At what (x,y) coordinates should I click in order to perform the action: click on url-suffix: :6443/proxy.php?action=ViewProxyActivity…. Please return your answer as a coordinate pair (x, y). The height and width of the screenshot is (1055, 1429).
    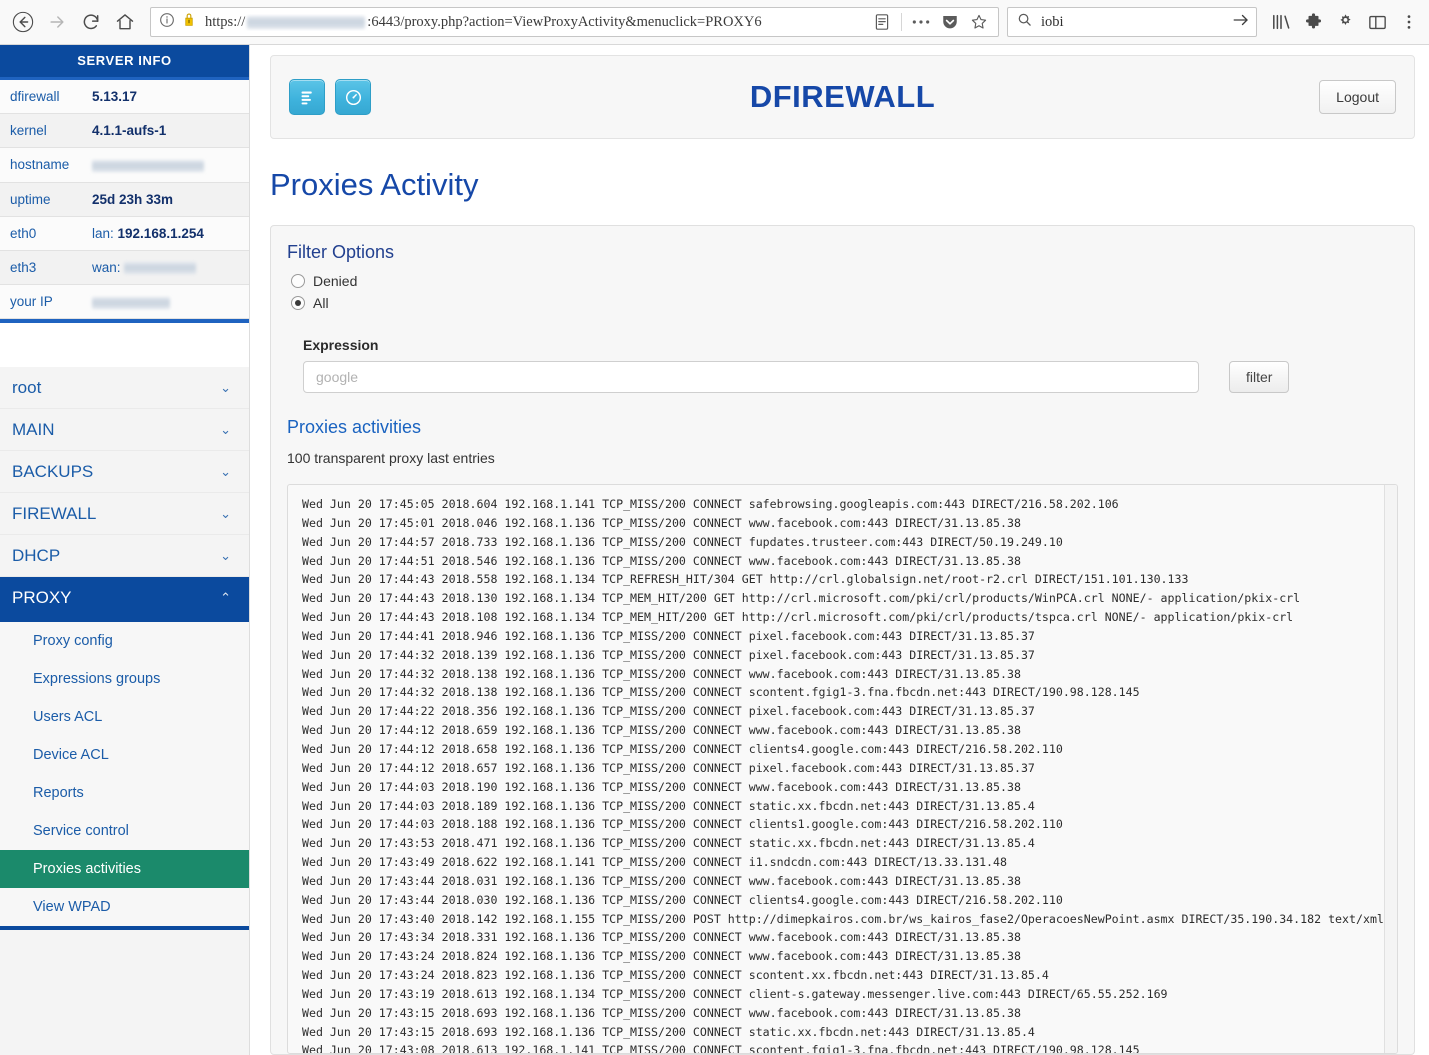
    Looking at the image, I should click on (564, 21).